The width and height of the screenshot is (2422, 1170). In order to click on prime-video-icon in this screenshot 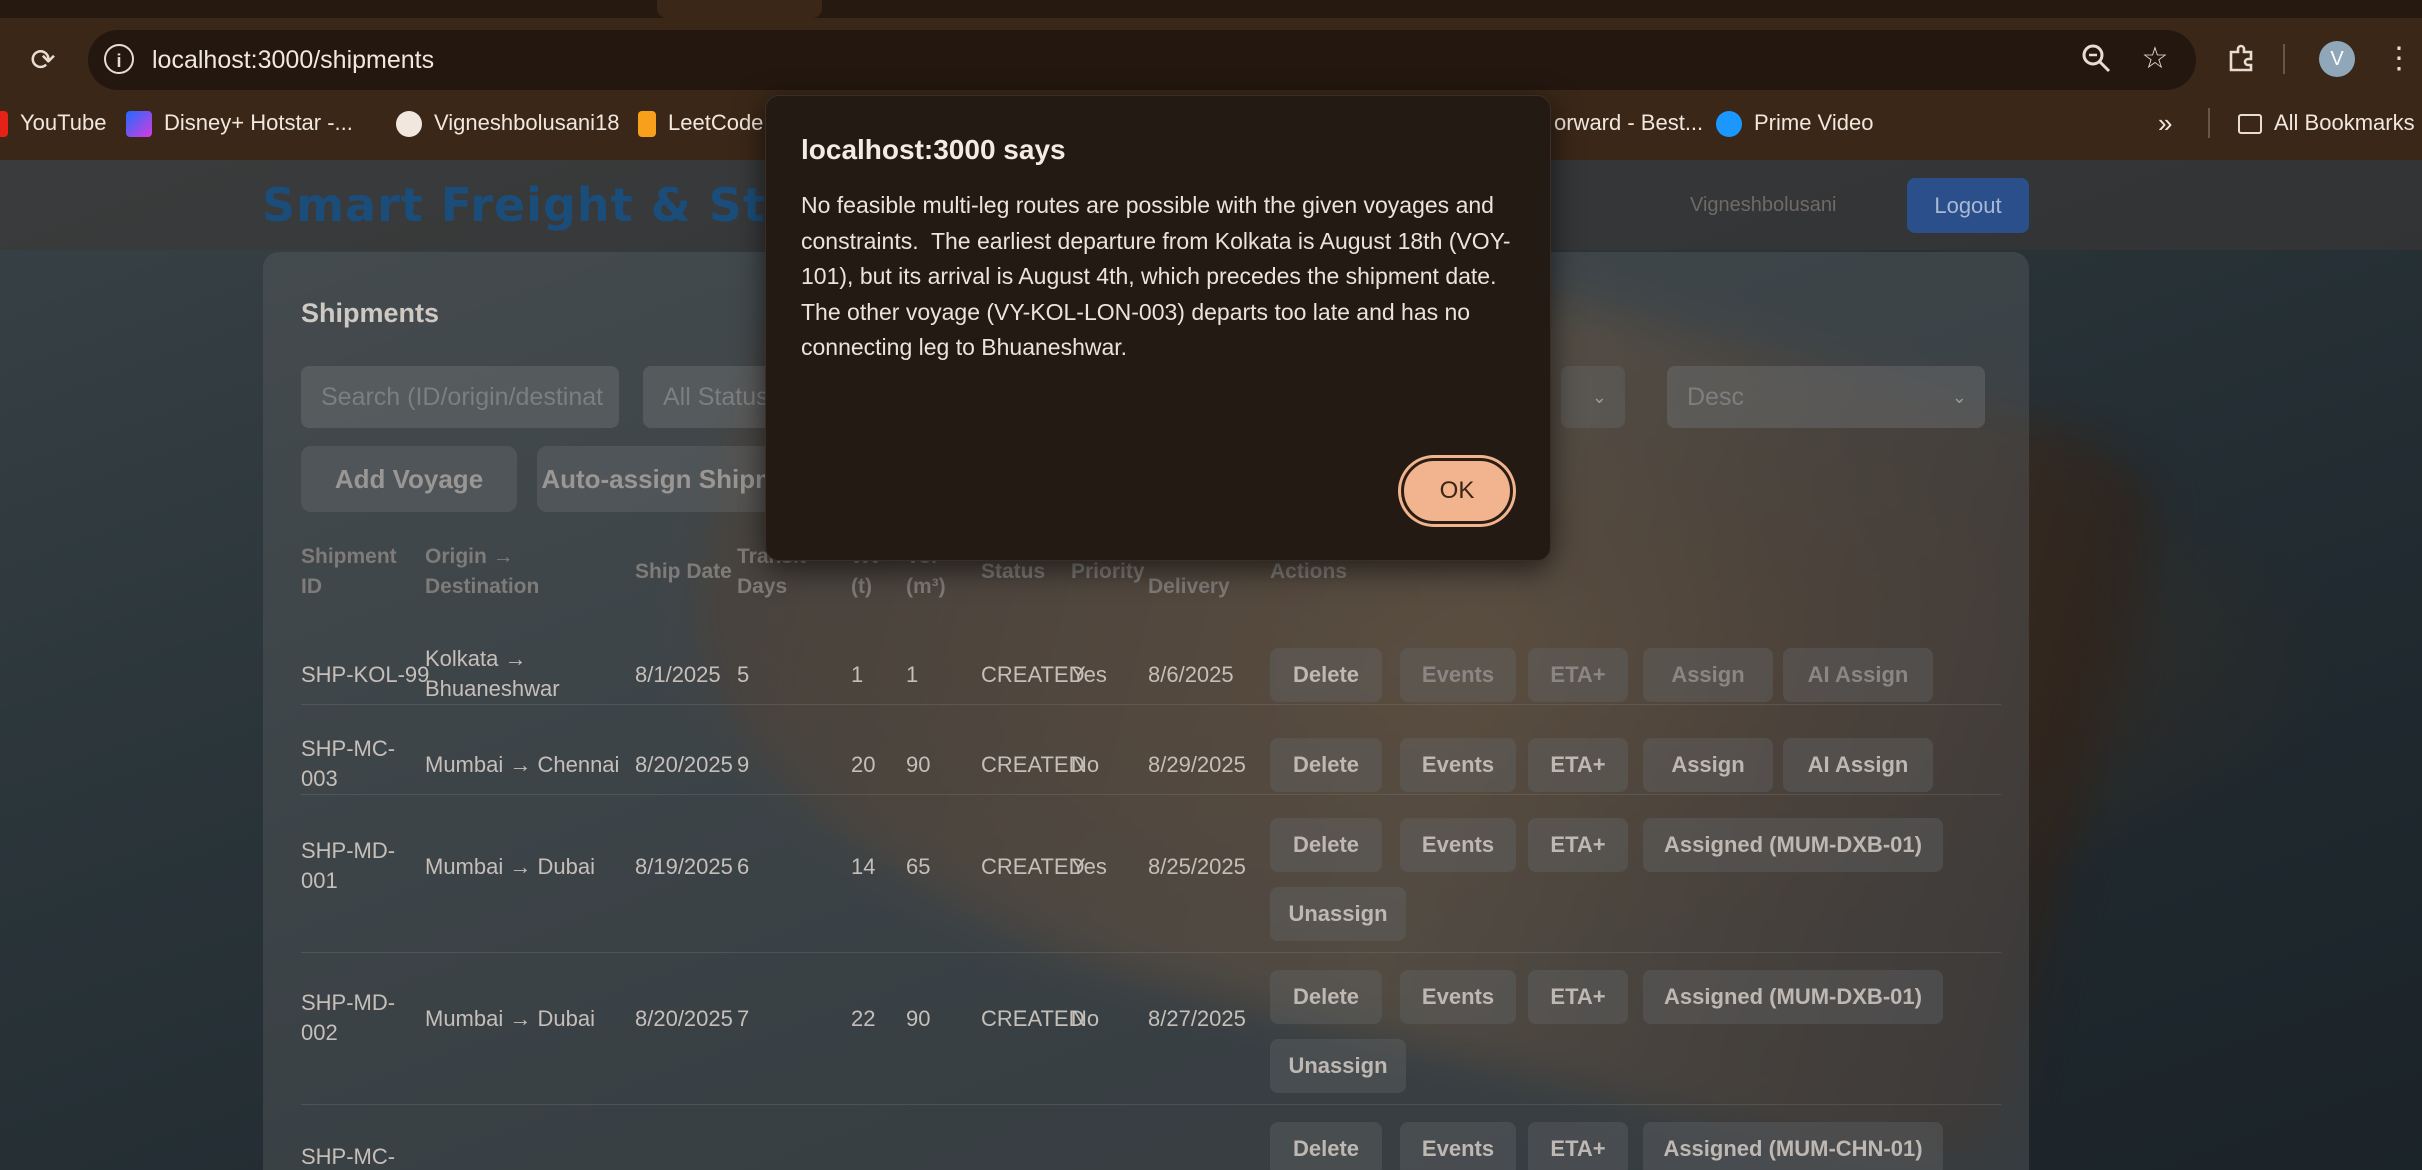, I will do `click(1729, 124)`.